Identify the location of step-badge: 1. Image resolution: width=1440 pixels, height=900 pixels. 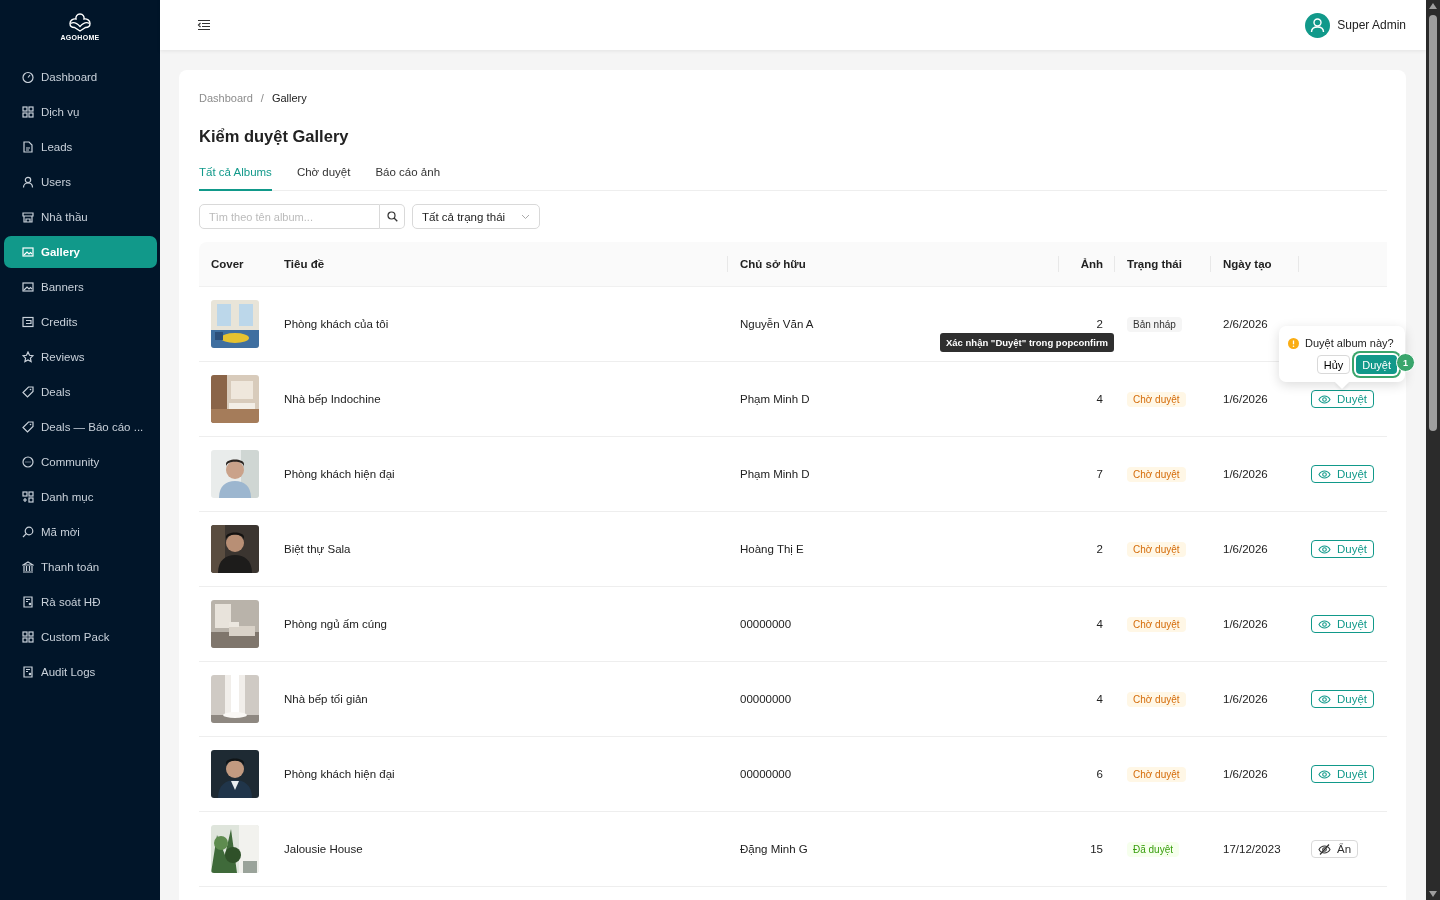
(1405, 362).